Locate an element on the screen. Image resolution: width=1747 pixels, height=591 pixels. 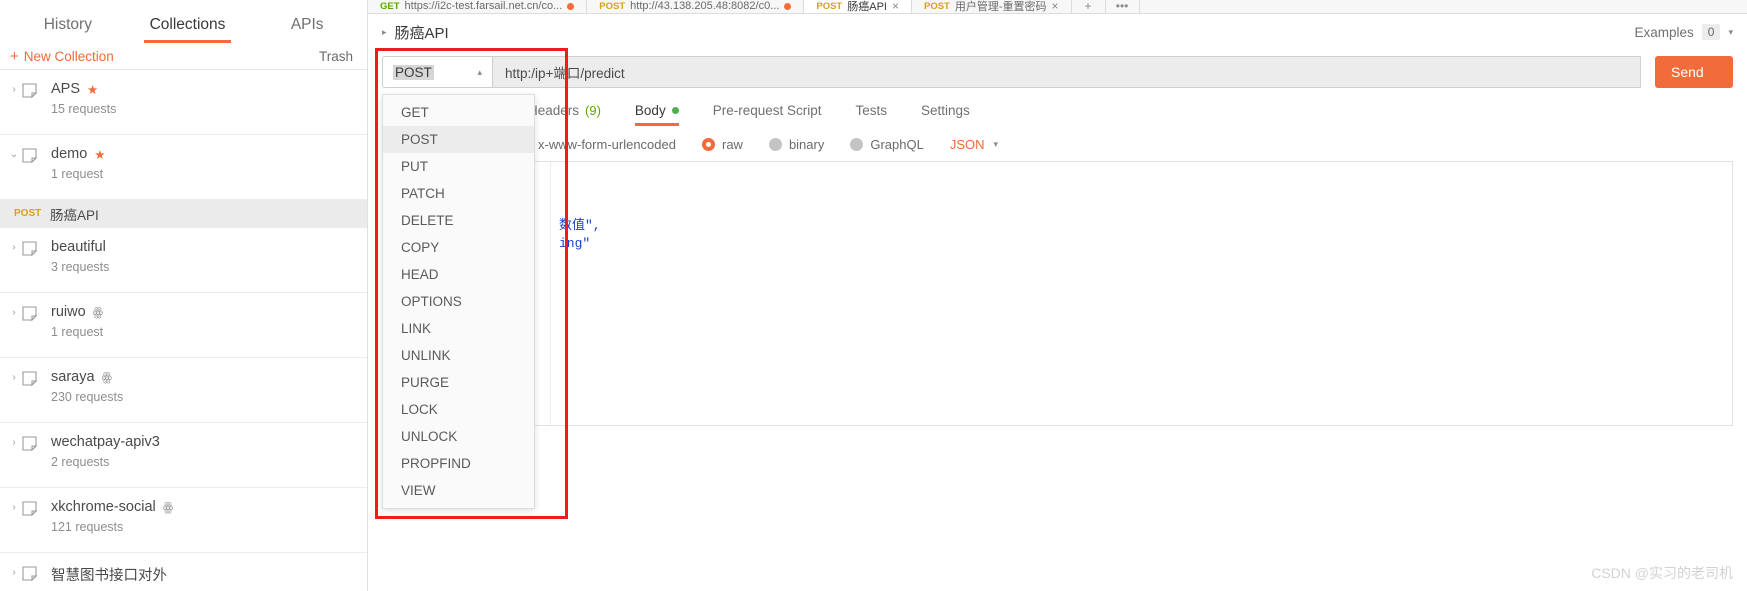
sidebar-tab-apis: APIs is located at coordinates (307, 29).